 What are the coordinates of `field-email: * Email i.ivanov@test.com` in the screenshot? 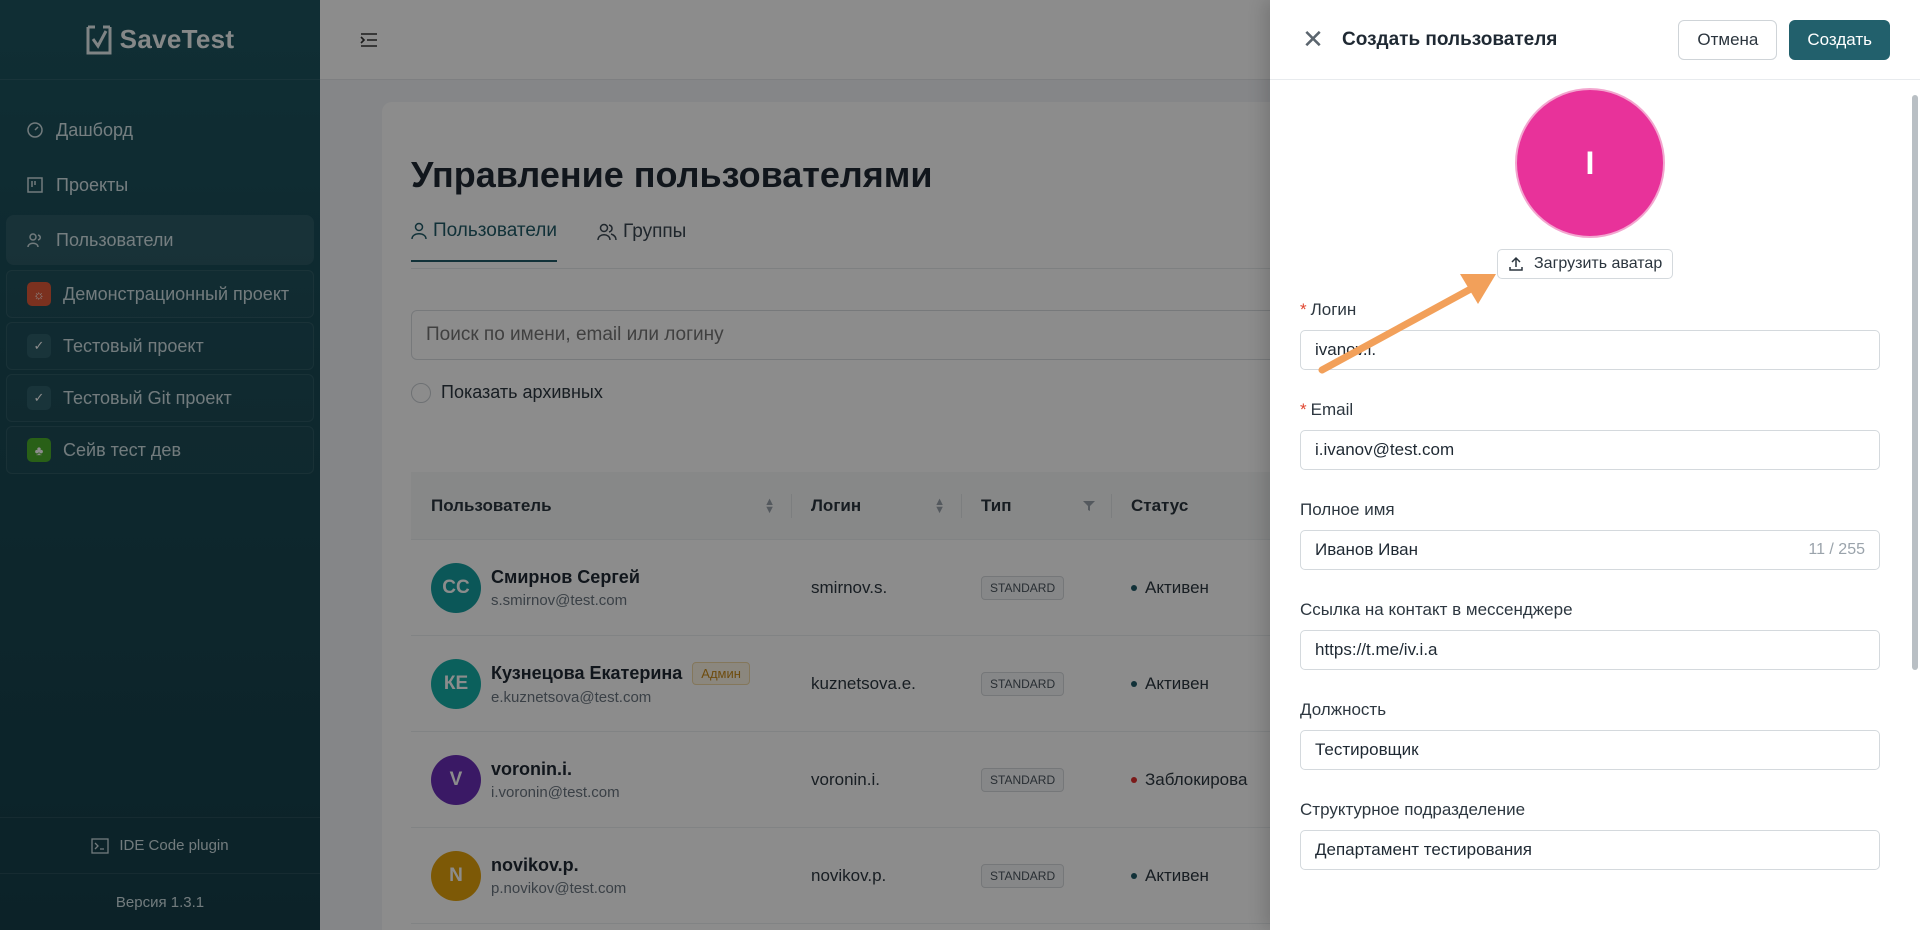 It's located at (1590, 435).